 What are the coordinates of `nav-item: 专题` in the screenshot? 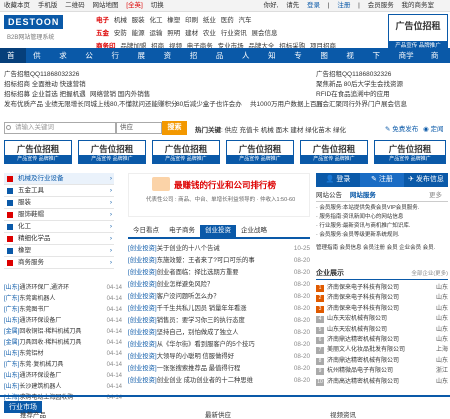 It's located at (300, 61).